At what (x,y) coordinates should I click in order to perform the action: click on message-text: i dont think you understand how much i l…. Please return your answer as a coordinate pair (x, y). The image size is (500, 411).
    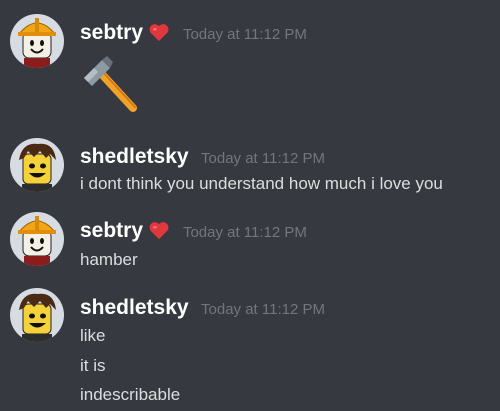
    Looking at the image, I should click on (261, 183).